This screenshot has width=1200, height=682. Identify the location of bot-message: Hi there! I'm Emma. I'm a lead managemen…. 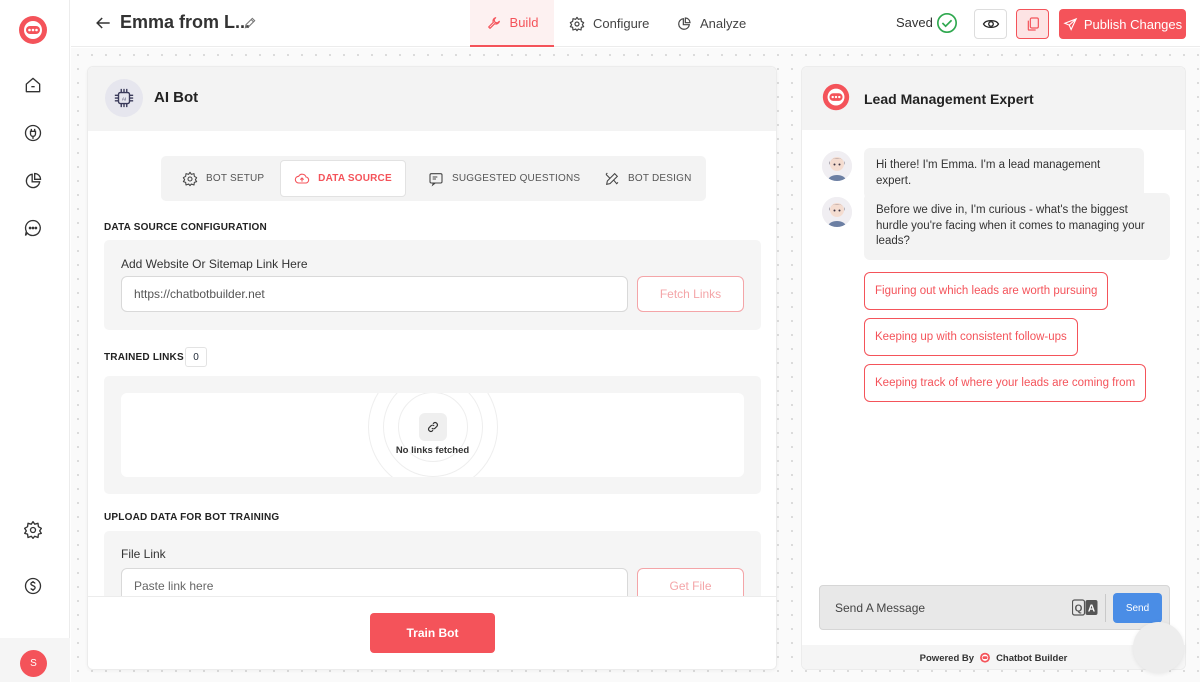
(1004, 173).